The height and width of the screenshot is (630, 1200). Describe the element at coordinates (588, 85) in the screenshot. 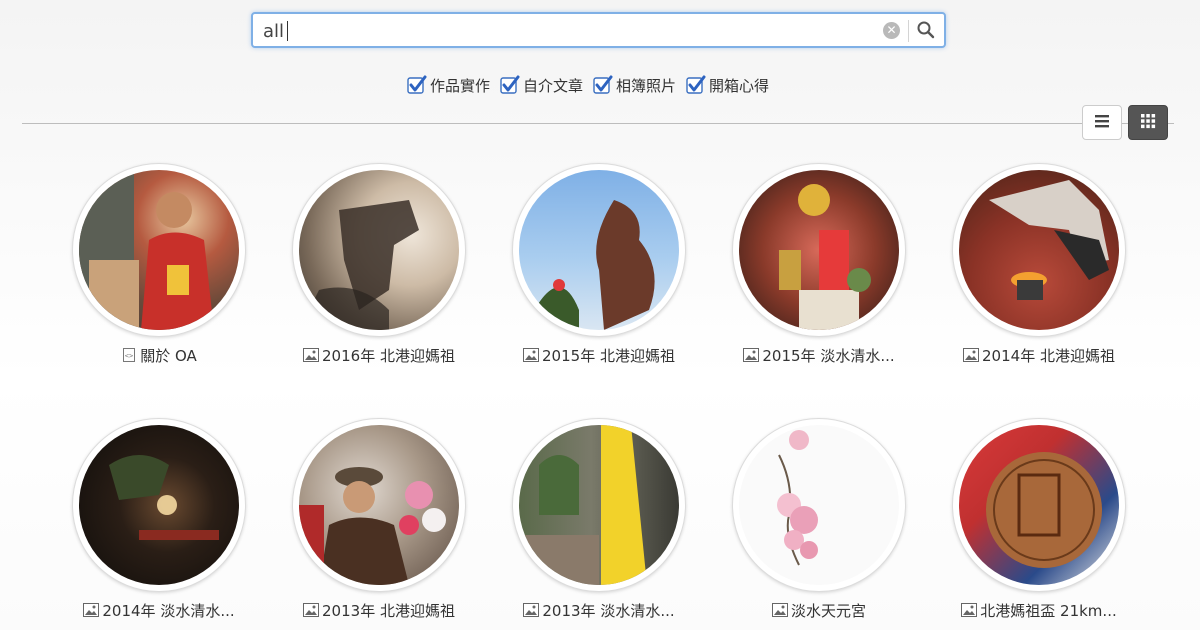

I see `filter-bar: 作品實作 自介文章 相簿照片 開箱心得` at that location.